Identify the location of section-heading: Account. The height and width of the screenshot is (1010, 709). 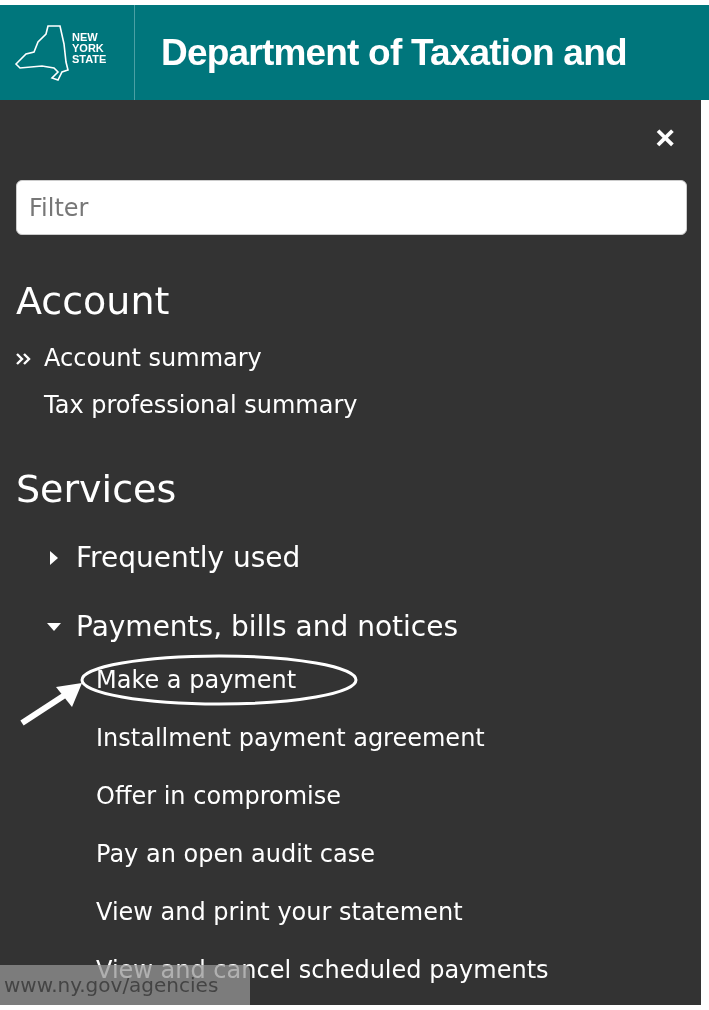
(93, 301).